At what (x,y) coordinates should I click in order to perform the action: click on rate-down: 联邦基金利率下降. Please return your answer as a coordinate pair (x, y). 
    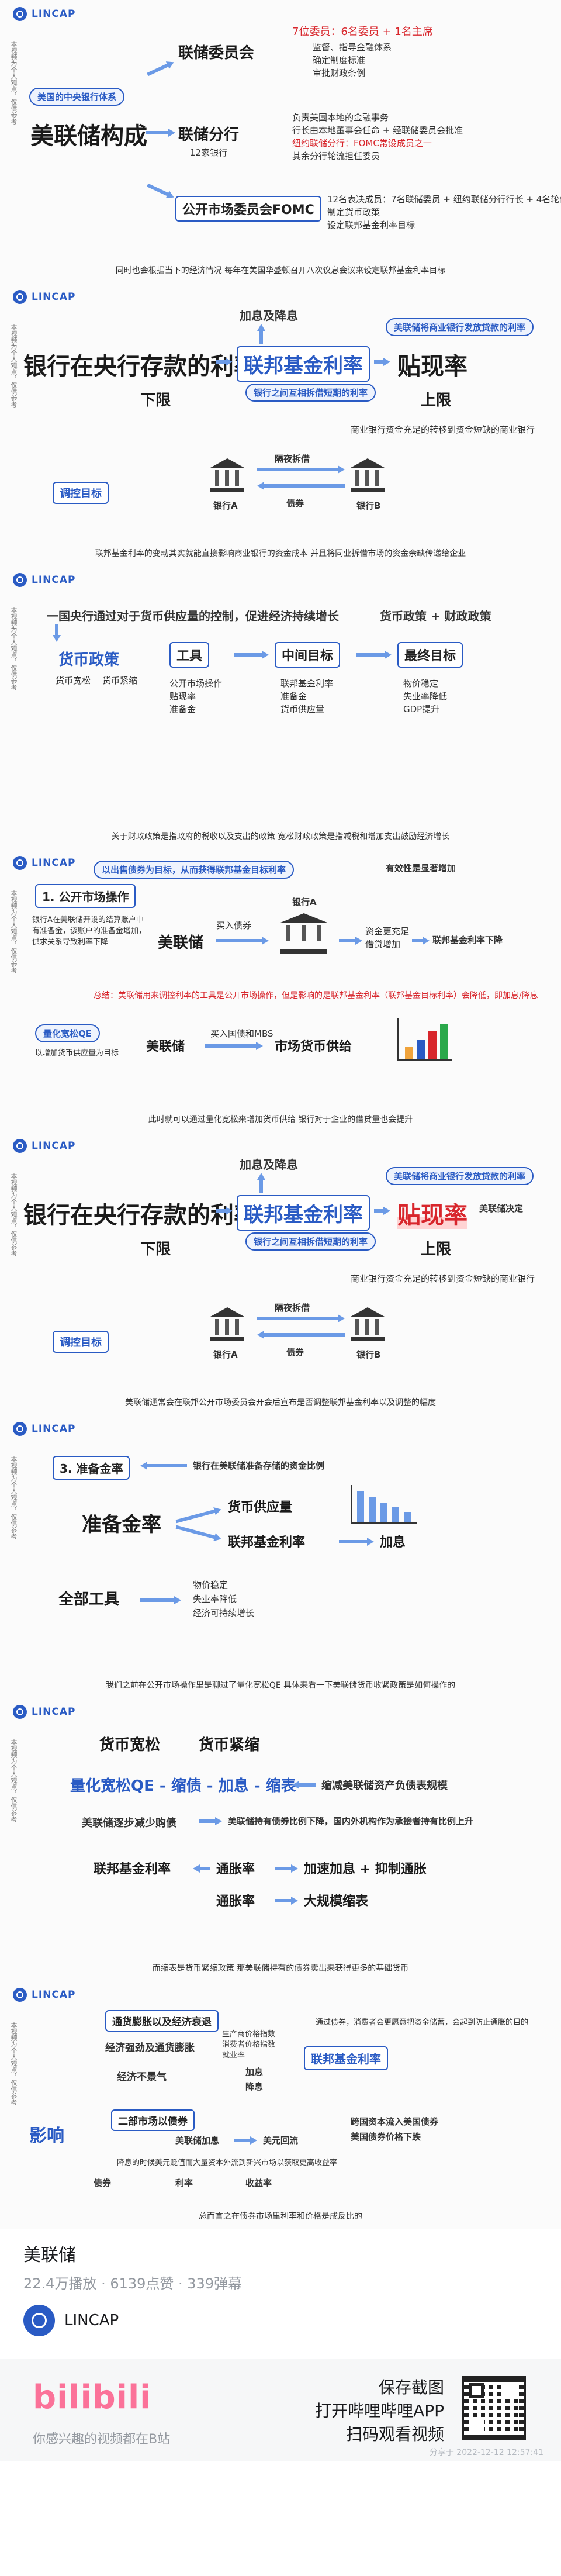
    Looking at the image, I should click on (467, 940).